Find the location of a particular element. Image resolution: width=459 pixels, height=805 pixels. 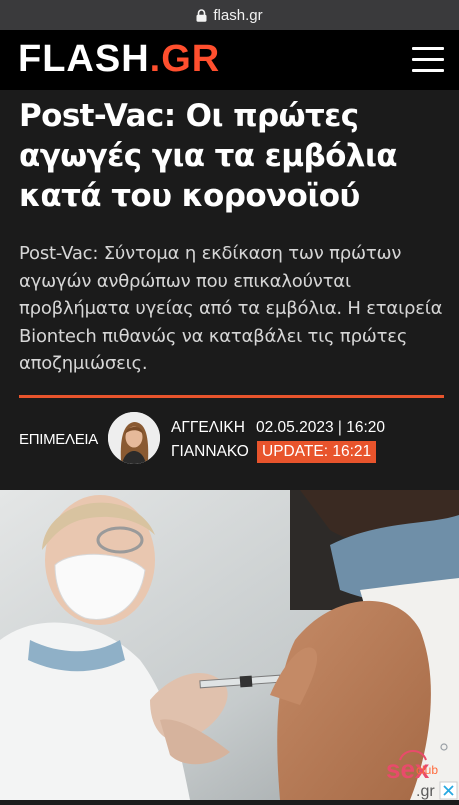

byline-label: ΕΠΙΜΕΛΕΙΑ is located at coordinates (59, 439).